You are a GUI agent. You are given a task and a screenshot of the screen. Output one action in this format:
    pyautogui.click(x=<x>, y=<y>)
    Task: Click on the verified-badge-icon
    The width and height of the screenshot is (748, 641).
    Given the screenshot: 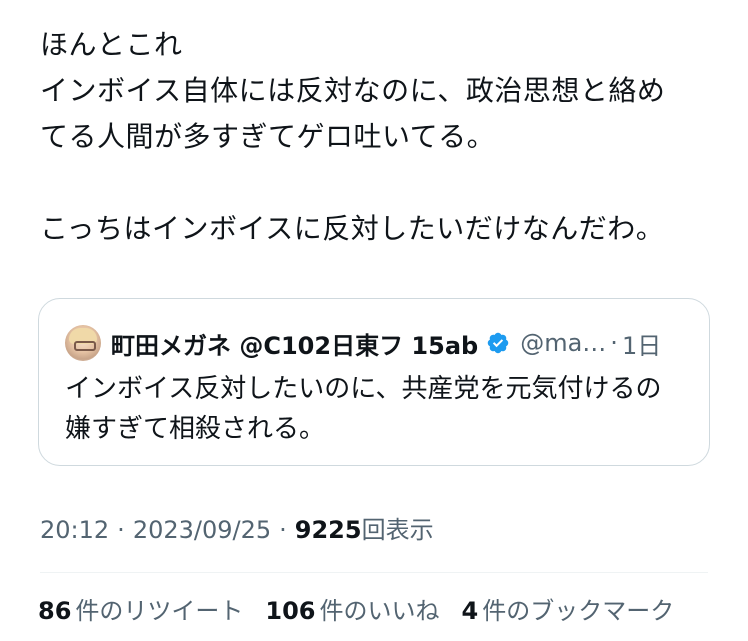 What is the action you would take?
    pyautogui.click(x=498, y=343)
    